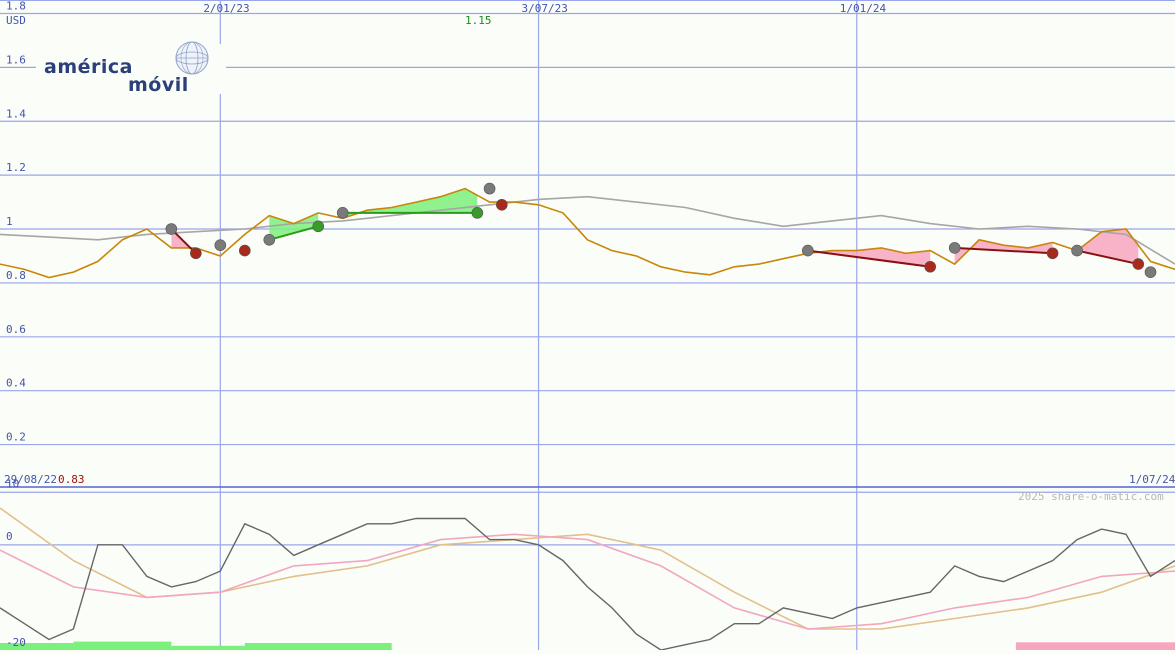 The height and width of the screenshot is (654, 1175). Describe the element at coordinates (1095, 646) in the screenshot. I see `volume-bar-loss` at that location.